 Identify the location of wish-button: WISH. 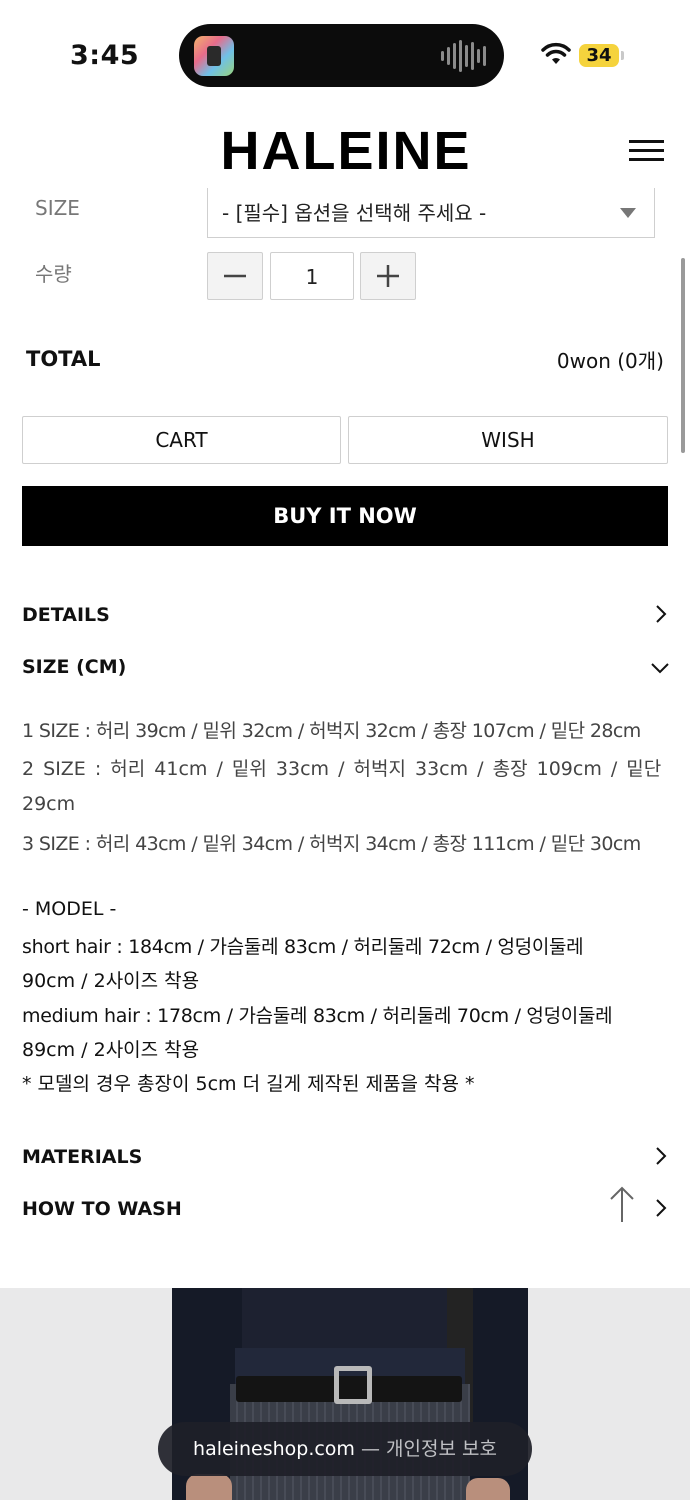
(508, 440).